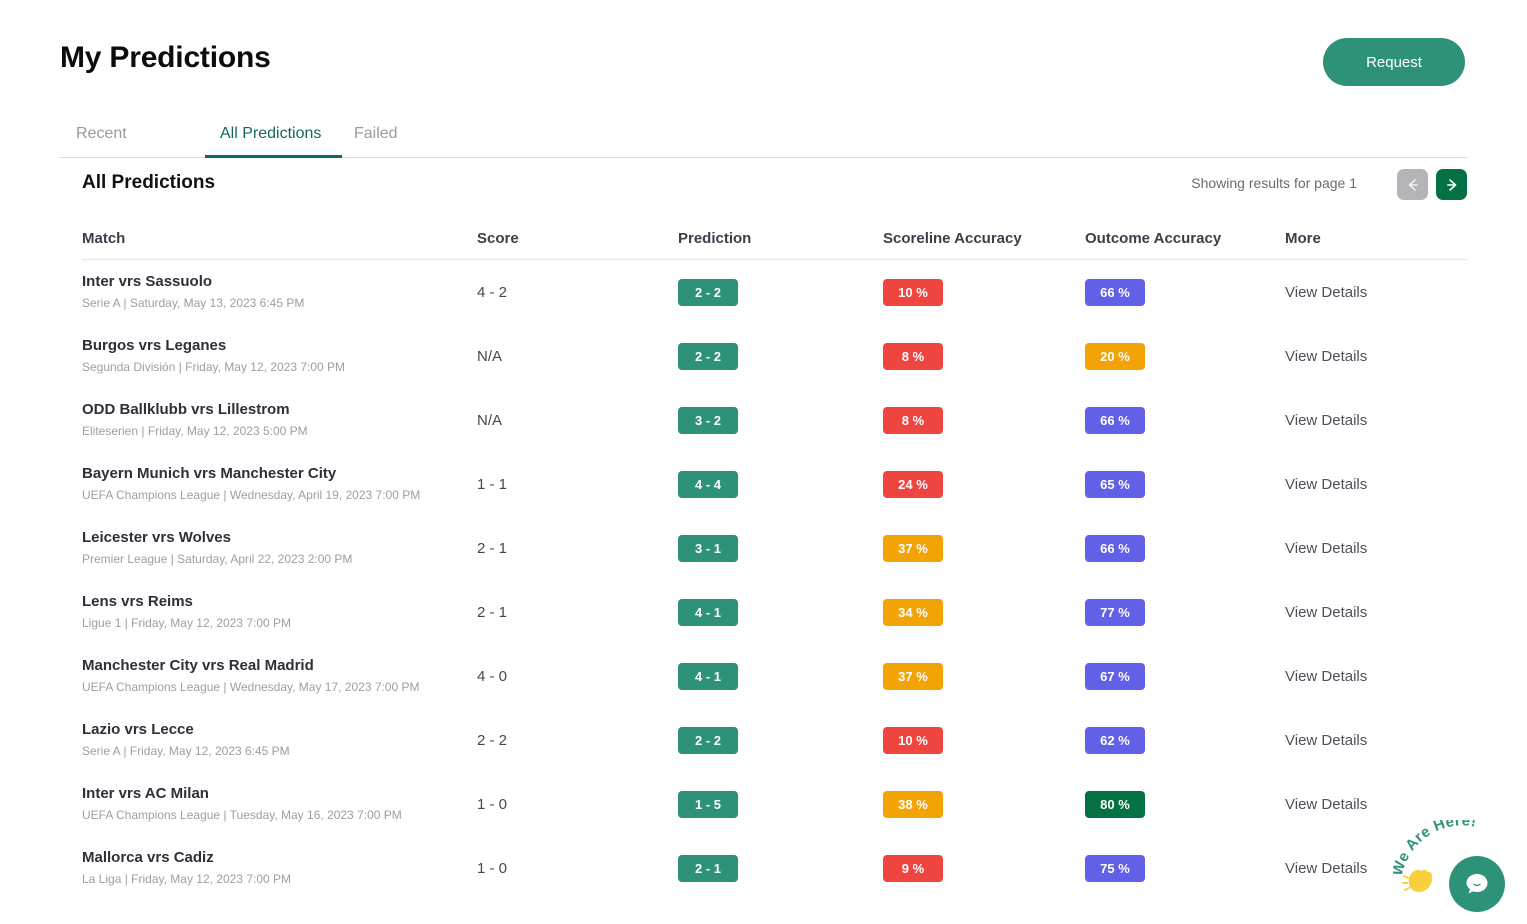 This screenshot has width=1527, height=924. Describe the element at coordinates (708, 612) in the screenshot. I see `prediction-badge: 4 - 1` at that location.